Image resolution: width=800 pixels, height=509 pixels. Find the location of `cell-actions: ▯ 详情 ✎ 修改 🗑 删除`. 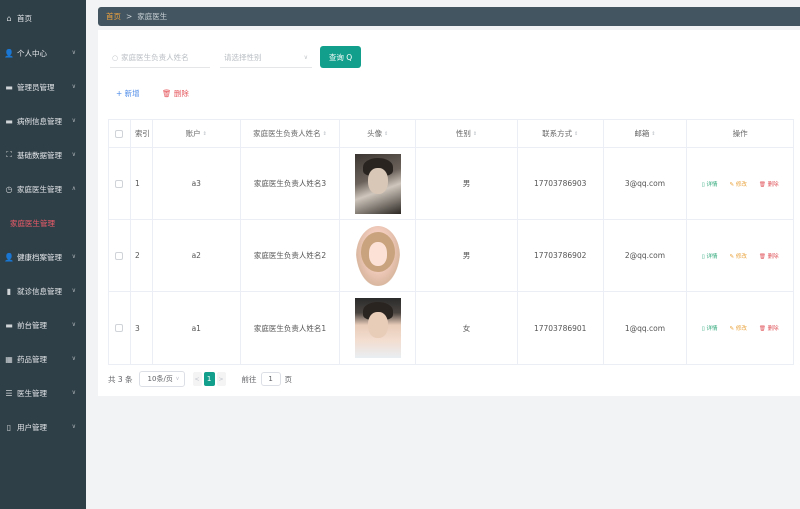

cell-actions: ▯ 详情 ✎ 修改 🗑 删除 is located at coordinates (740, 183).